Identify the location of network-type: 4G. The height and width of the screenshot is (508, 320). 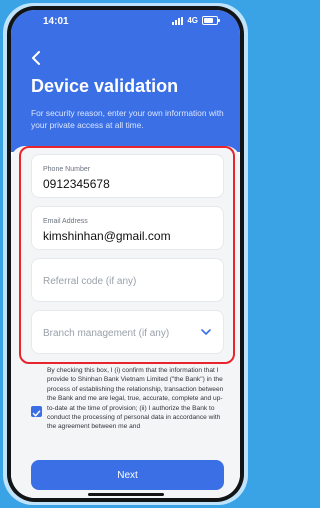
(192, 20).